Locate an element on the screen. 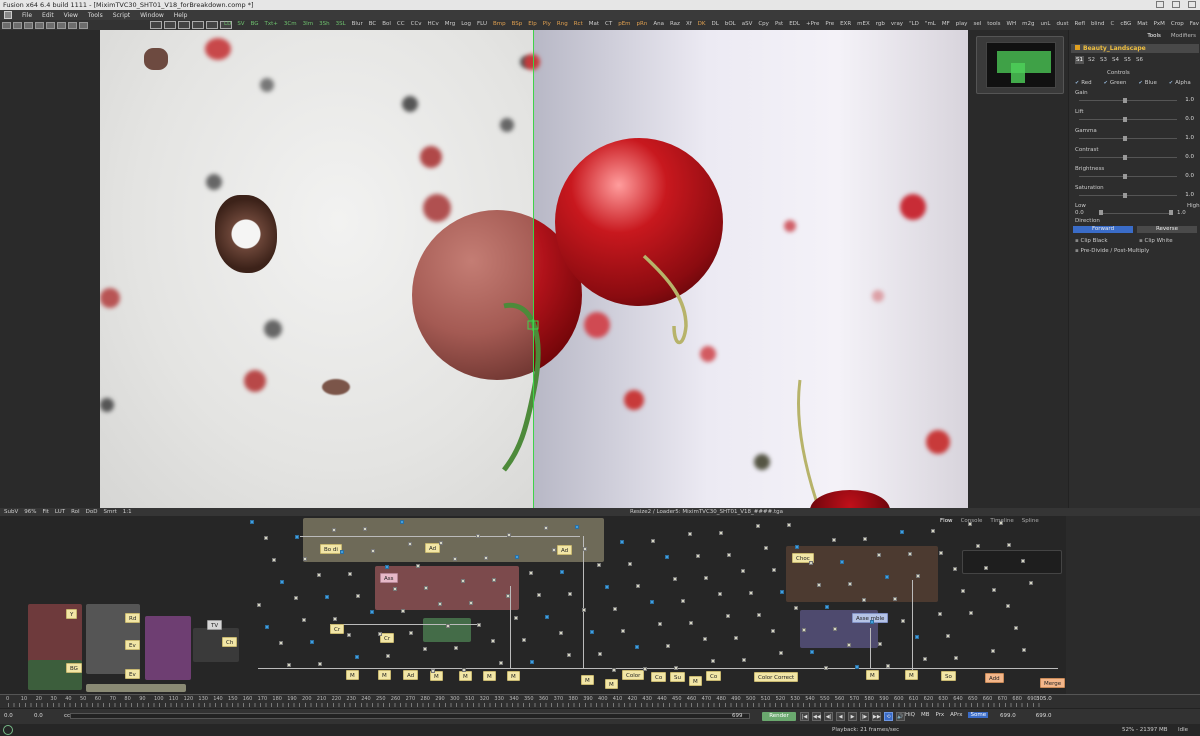  version-slot: S3 is located at coordinates (1103, 60).